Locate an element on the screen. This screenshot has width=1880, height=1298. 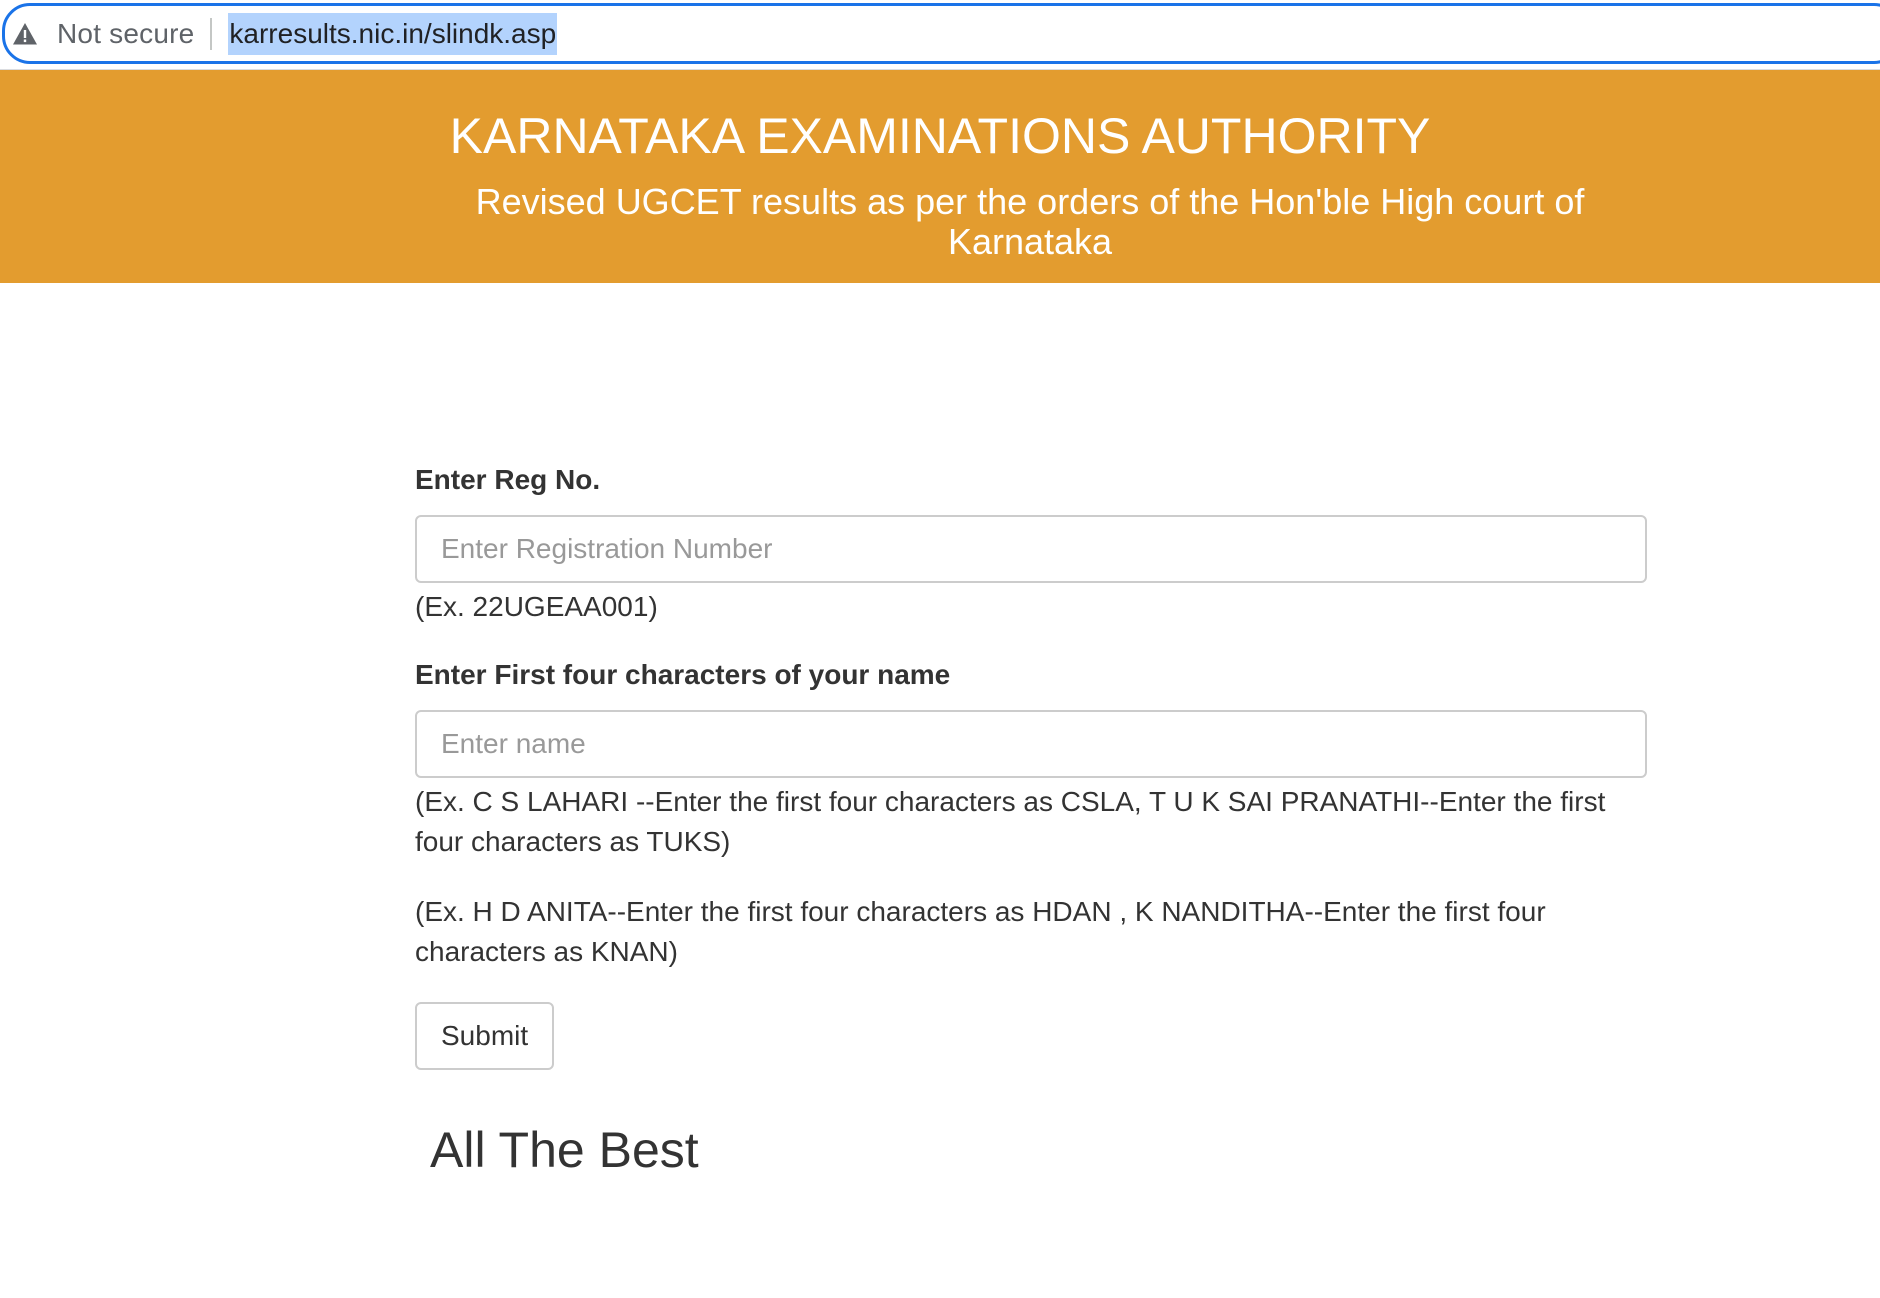
reg-no-example: (Ex. 22UGEAA001) is located at coordinates (536, 606).